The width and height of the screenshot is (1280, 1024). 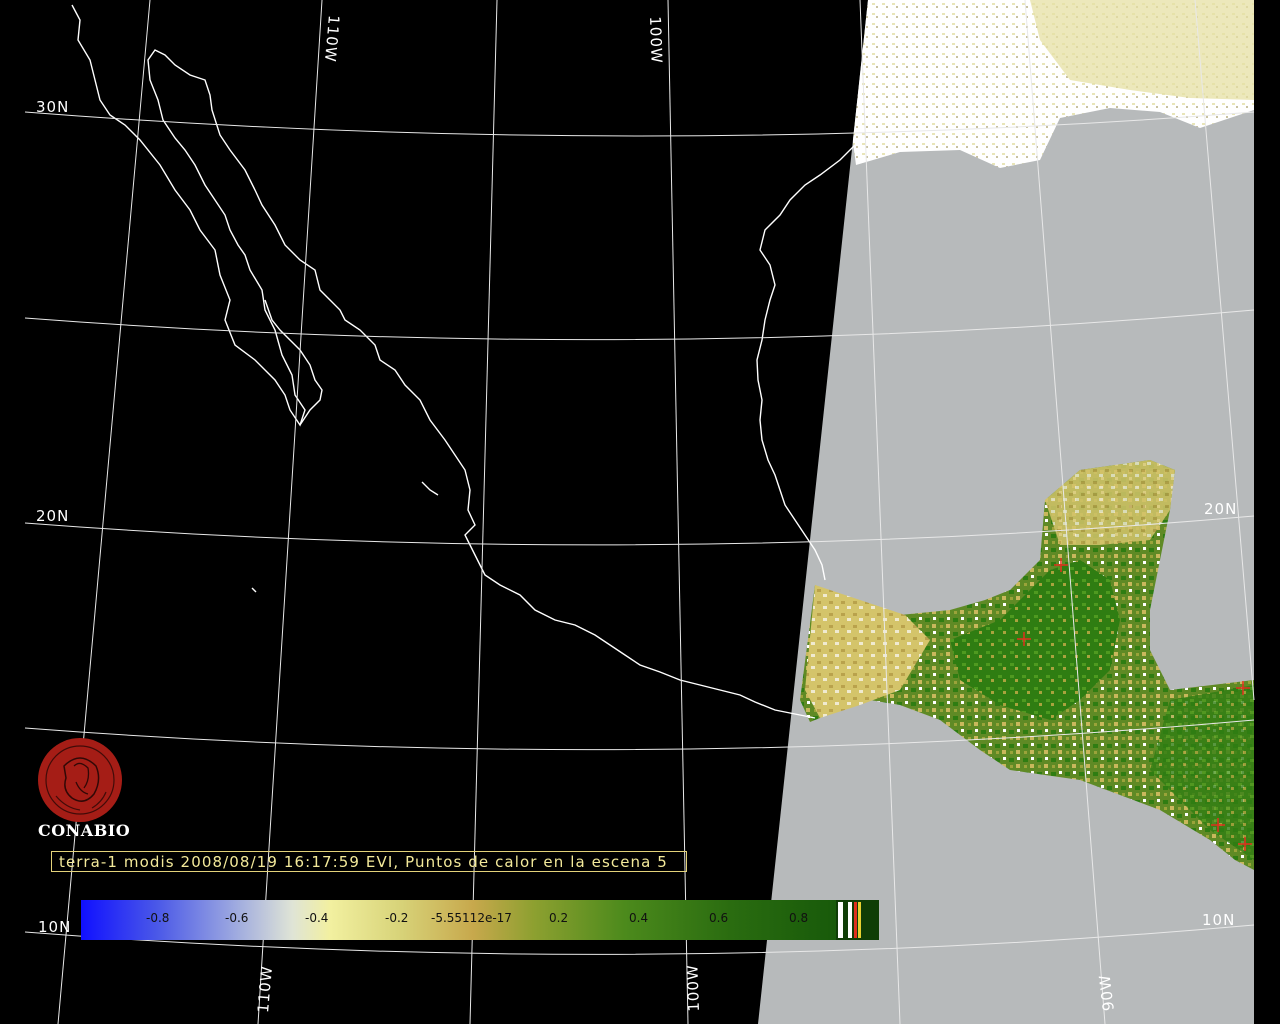 I want to click on colorbar-tick: 0.8, so click(x=799, y=918).